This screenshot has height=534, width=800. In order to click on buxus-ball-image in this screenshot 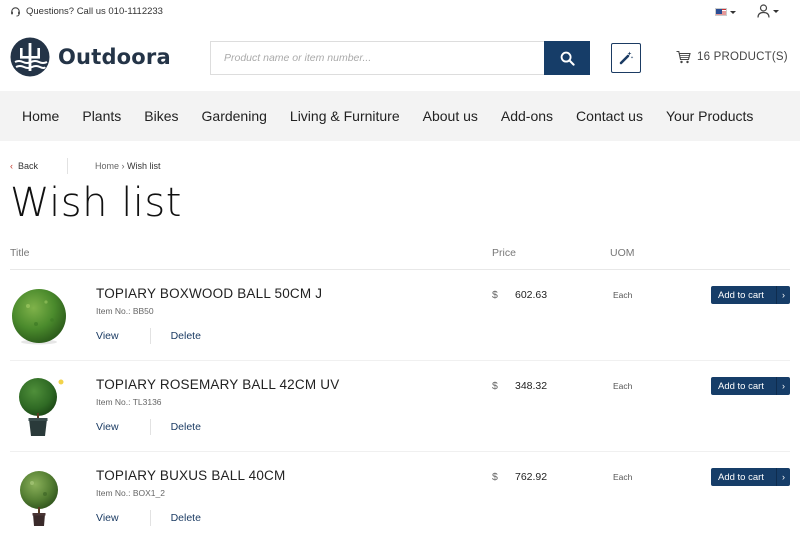, I will do `click(39, 498)`.